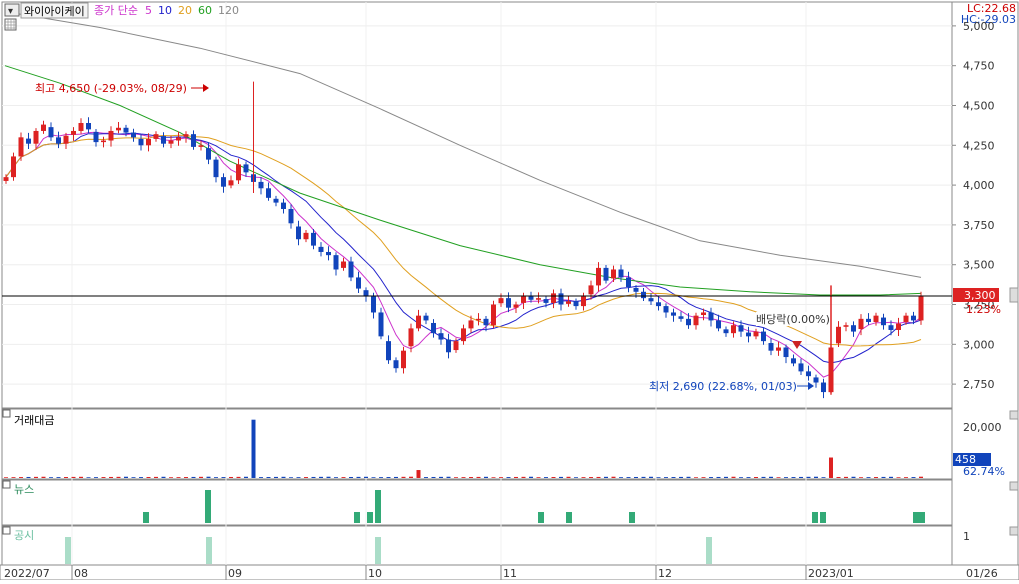  Describe the element at coordinates (831, 573) in the screenshot. I see `date-label: 2023/01` at that location.